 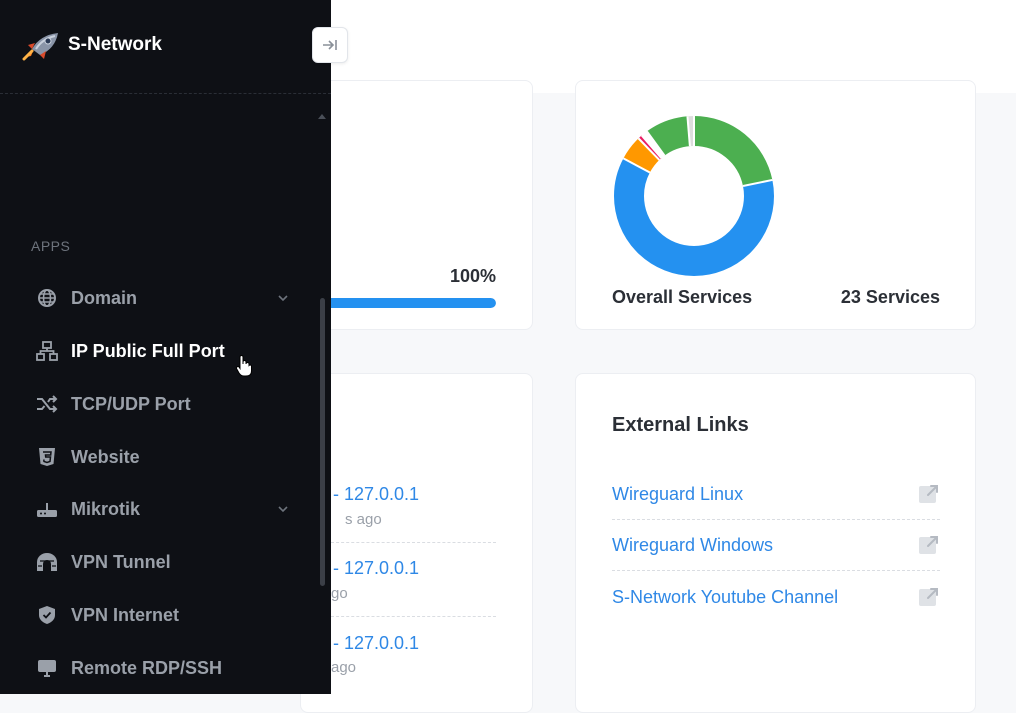 What do you see at coordinates (47, 509) in the screenshot?
I see `router-icon` at bounding box center [47, 509].